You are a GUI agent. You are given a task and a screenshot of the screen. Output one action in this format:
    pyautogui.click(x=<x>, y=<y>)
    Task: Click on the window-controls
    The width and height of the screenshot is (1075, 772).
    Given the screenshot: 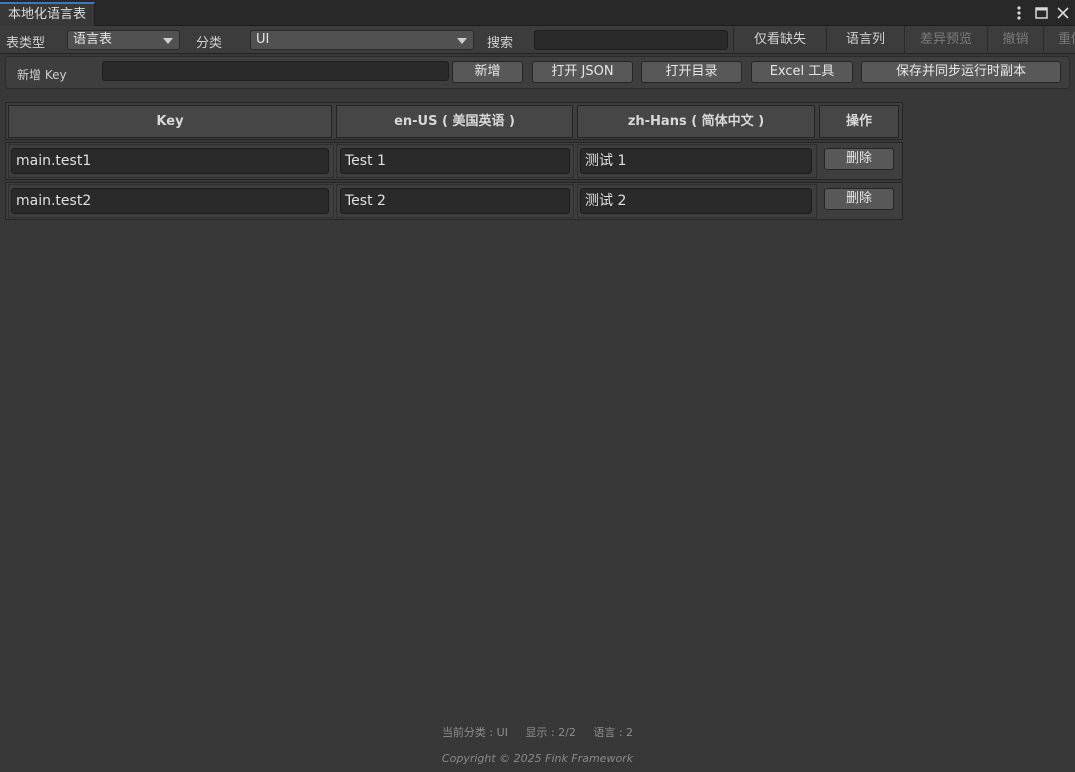 What is the action you would take?
    pyautogui.click(x=1041, y=13)
    